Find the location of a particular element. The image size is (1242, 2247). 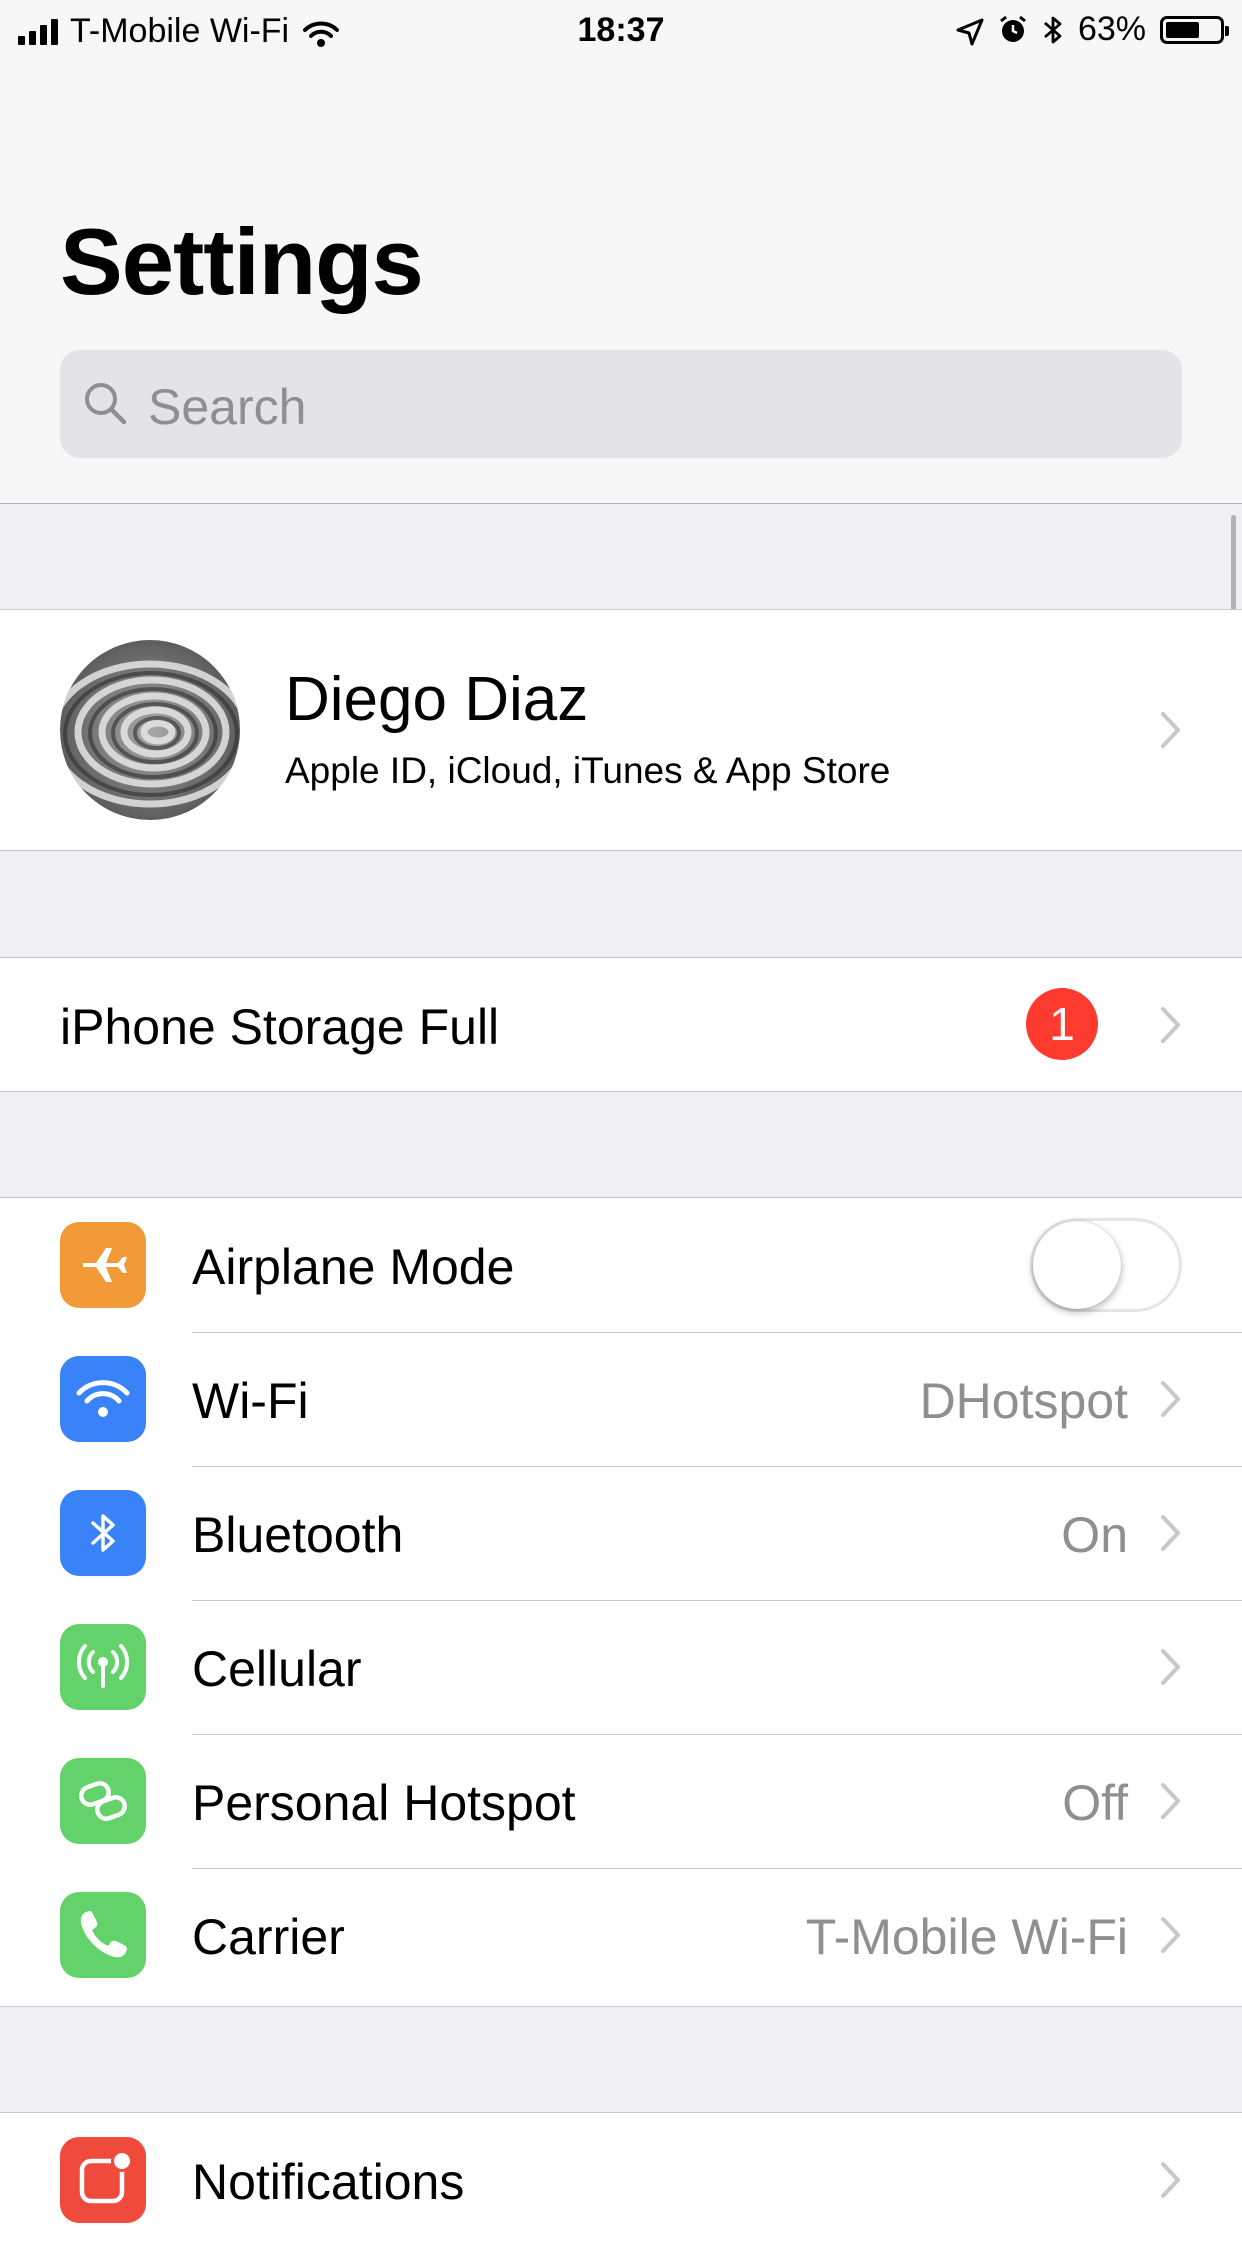

battery-fill is located at coordinates (1182, 29).